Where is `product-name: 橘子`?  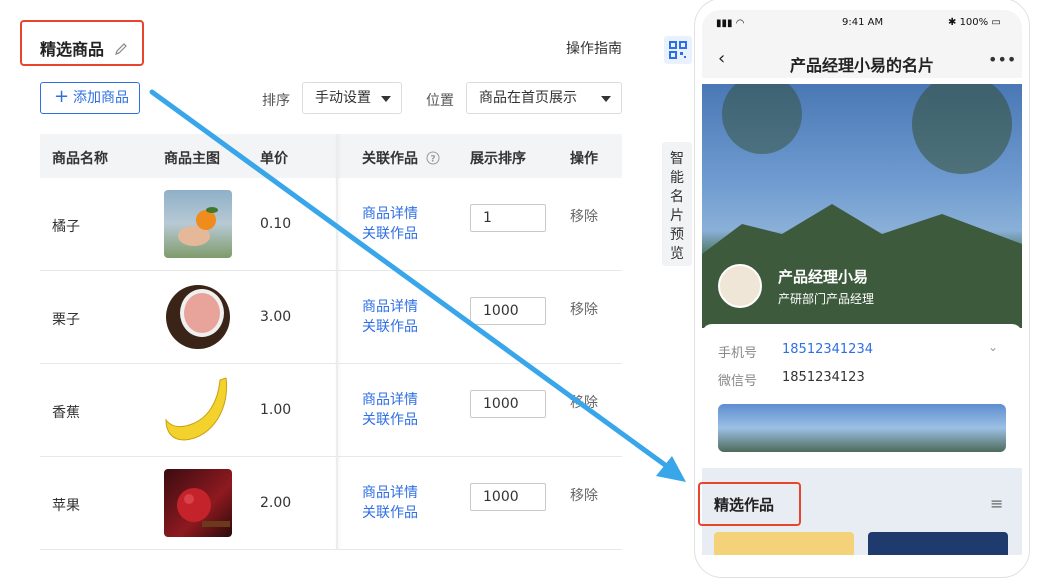 product-name: 橘子 is located at coordinates (66, 227).